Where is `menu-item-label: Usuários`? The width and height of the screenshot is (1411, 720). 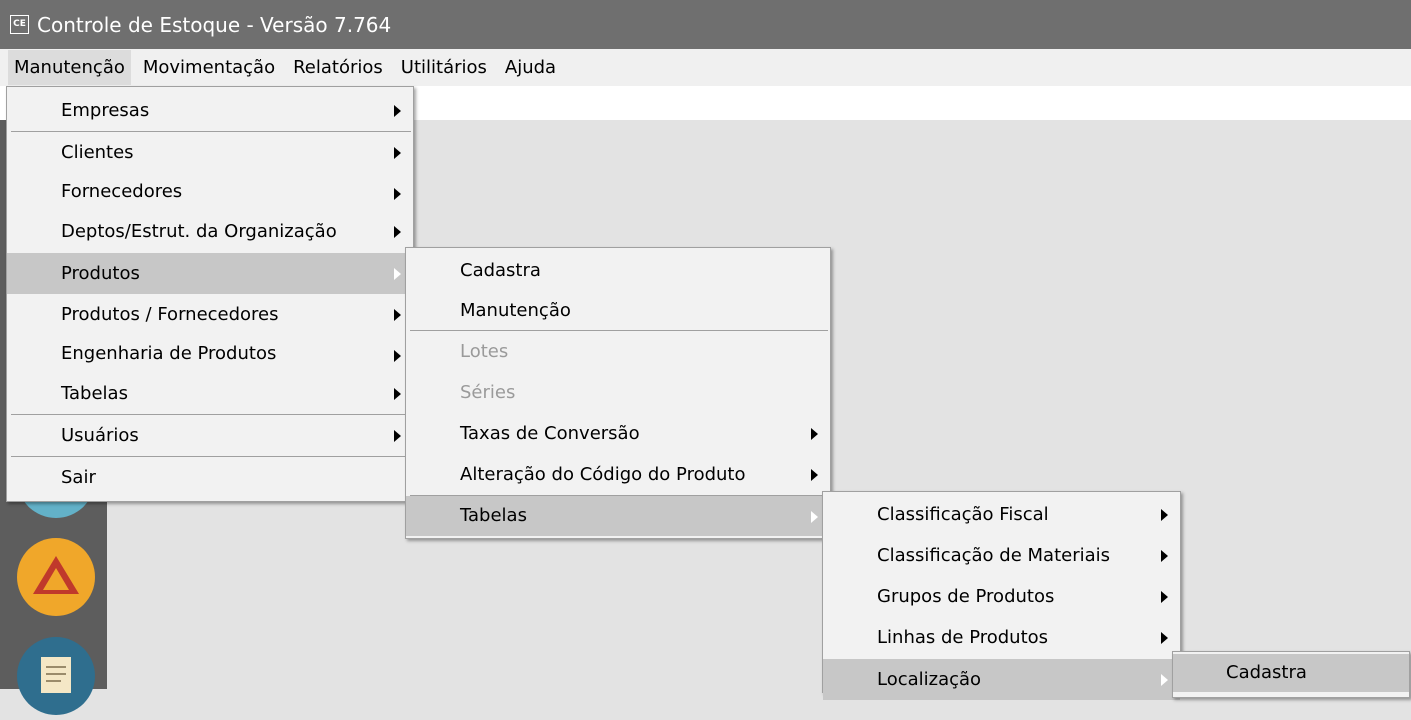
menu-item-label: Usuários is located at coordinates (100, 435).